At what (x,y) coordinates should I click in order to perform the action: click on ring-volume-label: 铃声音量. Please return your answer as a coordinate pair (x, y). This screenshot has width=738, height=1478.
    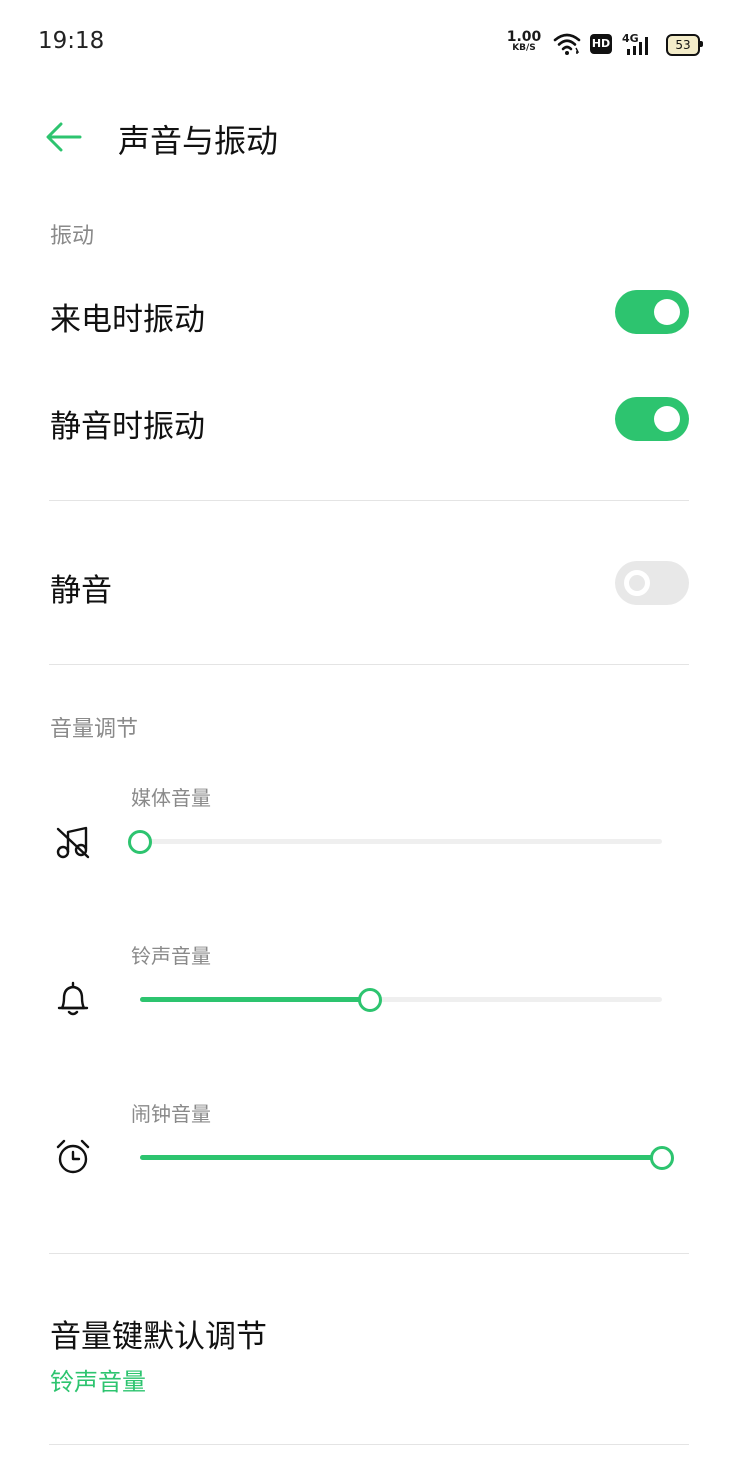
    Looking at the image, I should click on (171, 956).